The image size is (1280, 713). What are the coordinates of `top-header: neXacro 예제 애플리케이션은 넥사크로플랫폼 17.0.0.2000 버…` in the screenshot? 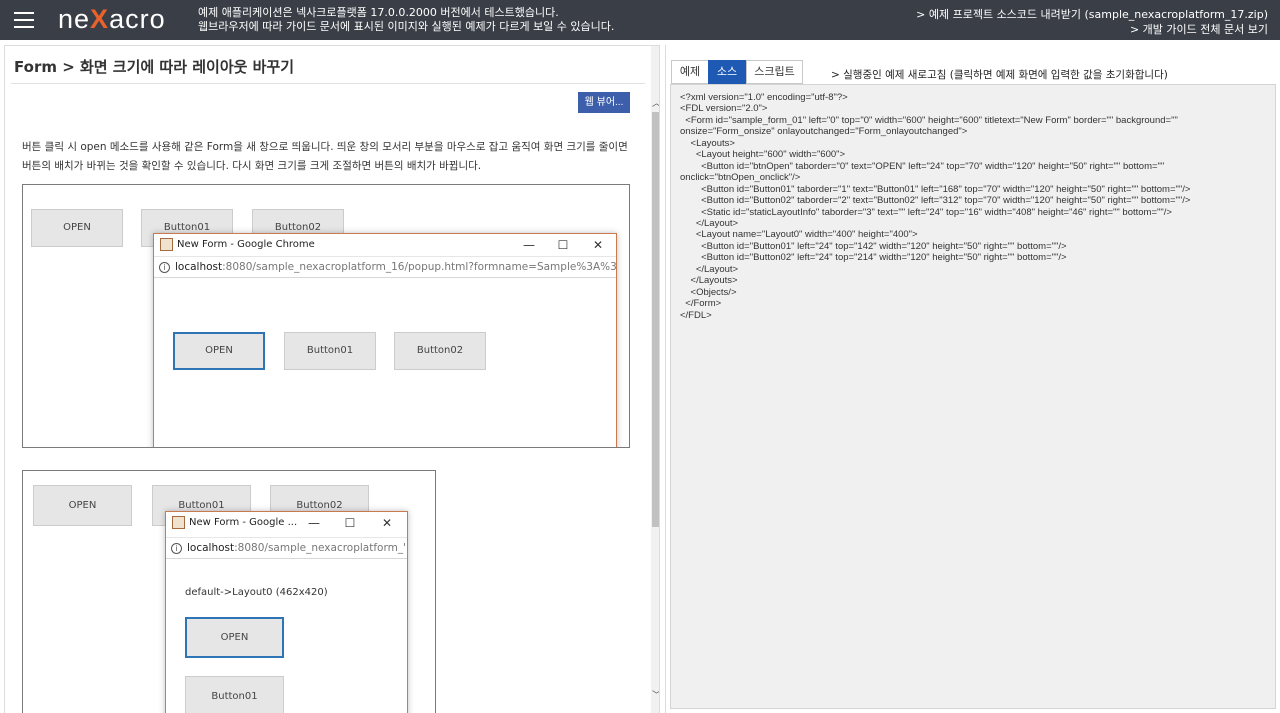 It's located at (640, 20).